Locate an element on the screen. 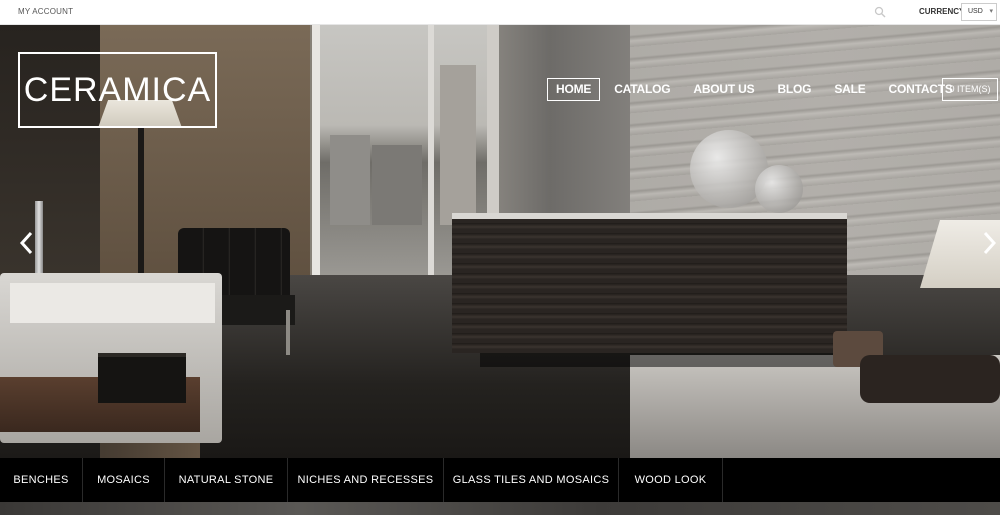 The width and height of the screenshot is (1000, 515). slide-image-bathtub-rim is located at coordinates (112, 303).